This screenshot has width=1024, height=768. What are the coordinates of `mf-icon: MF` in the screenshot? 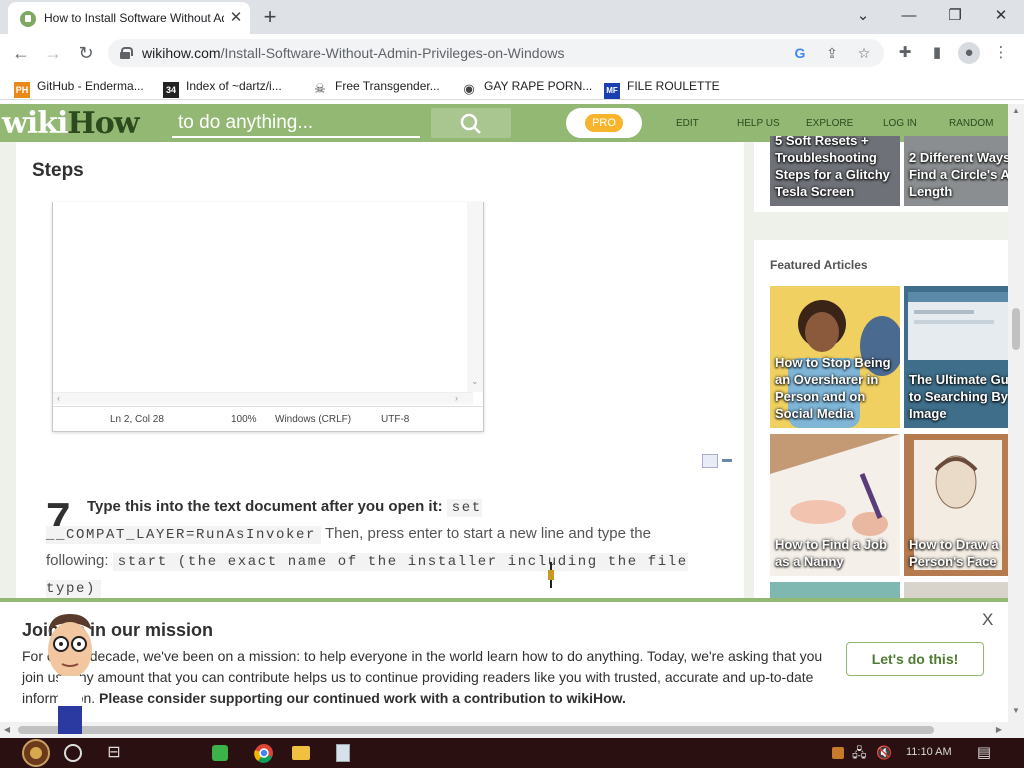 It's located at (612, 91).